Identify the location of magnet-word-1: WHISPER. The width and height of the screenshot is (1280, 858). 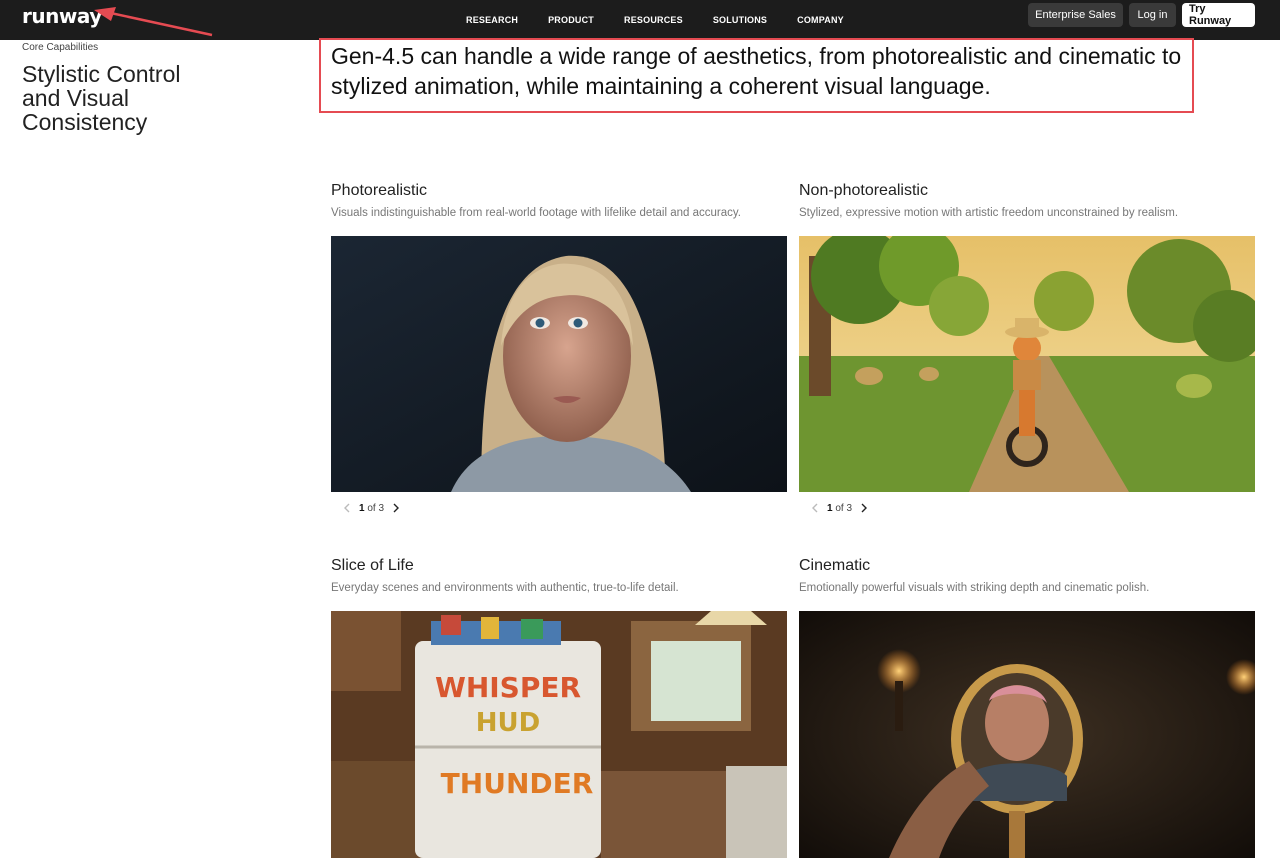
(508, 687).